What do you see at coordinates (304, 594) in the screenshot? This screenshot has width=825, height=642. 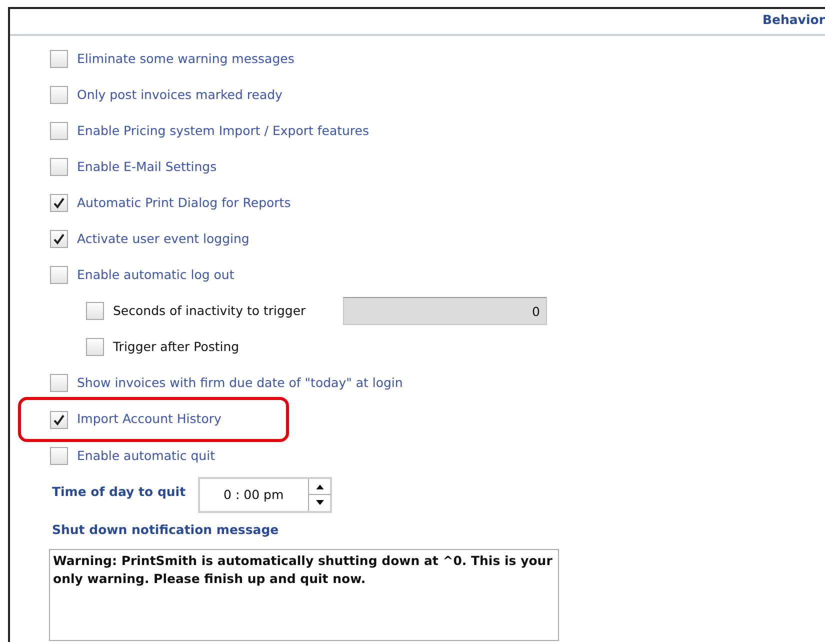 I see `message-textarea: Warning: PrintSmith is automatically shutting down at ^0. This is your only warning. Please finish up and quit now.` at bounding box center [304, 594].